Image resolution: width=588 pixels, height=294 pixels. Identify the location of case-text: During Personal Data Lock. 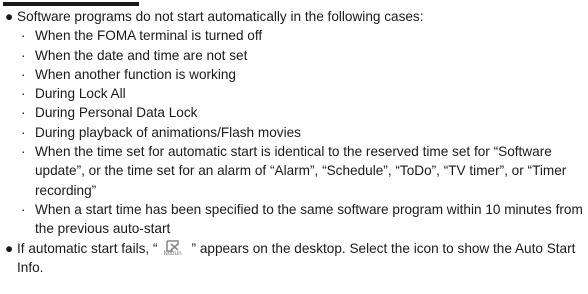
(116, 113).